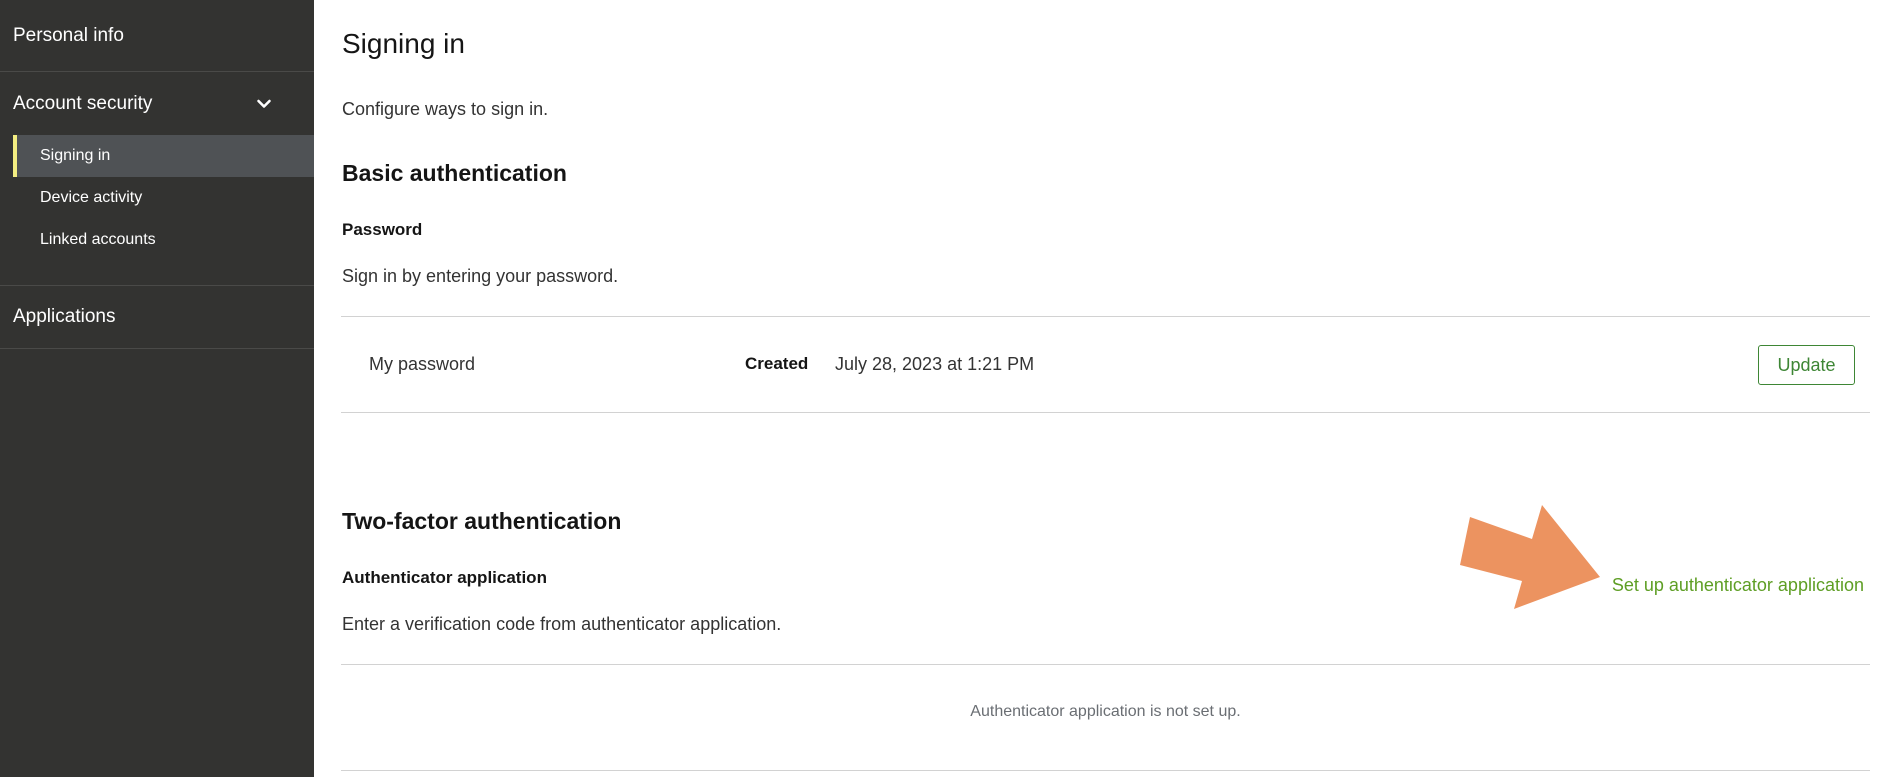 Image resolution: width=1894 pixels, height=777 pixels. What do you see at coordinates (75, 155) in the screenshot?
I see `sidebar-item-label: Signing in` at bounding box center [75, 155].